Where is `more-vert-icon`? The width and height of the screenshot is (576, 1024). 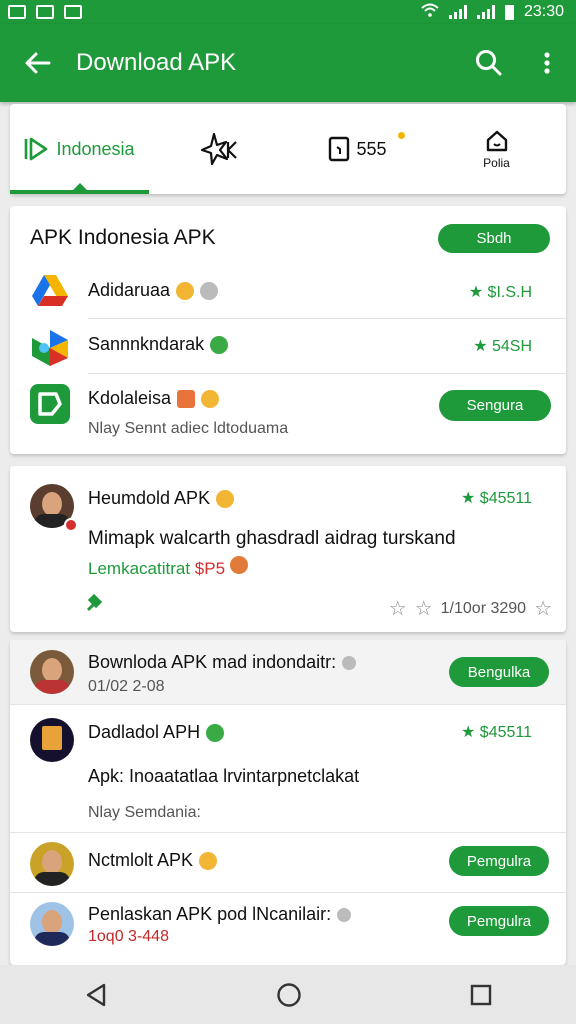 more-vert-icon is located at coordinates (547, 63).